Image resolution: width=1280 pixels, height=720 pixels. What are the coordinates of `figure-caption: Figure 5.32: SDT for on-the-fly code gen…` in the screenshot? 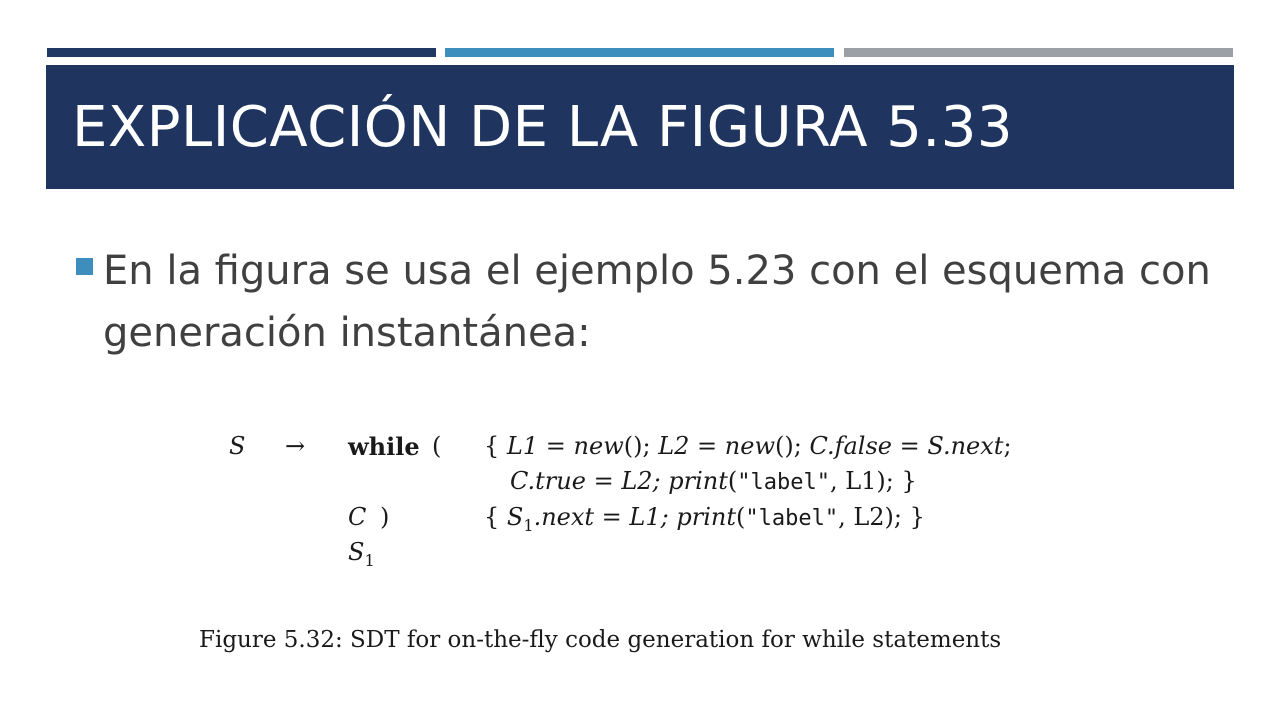 It's located at (600, 640).